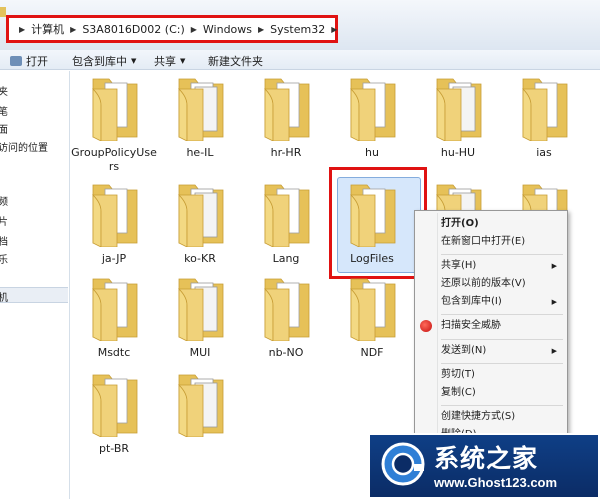 This screenshot has width=600, height=499. I want to click on folder-item: pt-BR, so click(114, 416).